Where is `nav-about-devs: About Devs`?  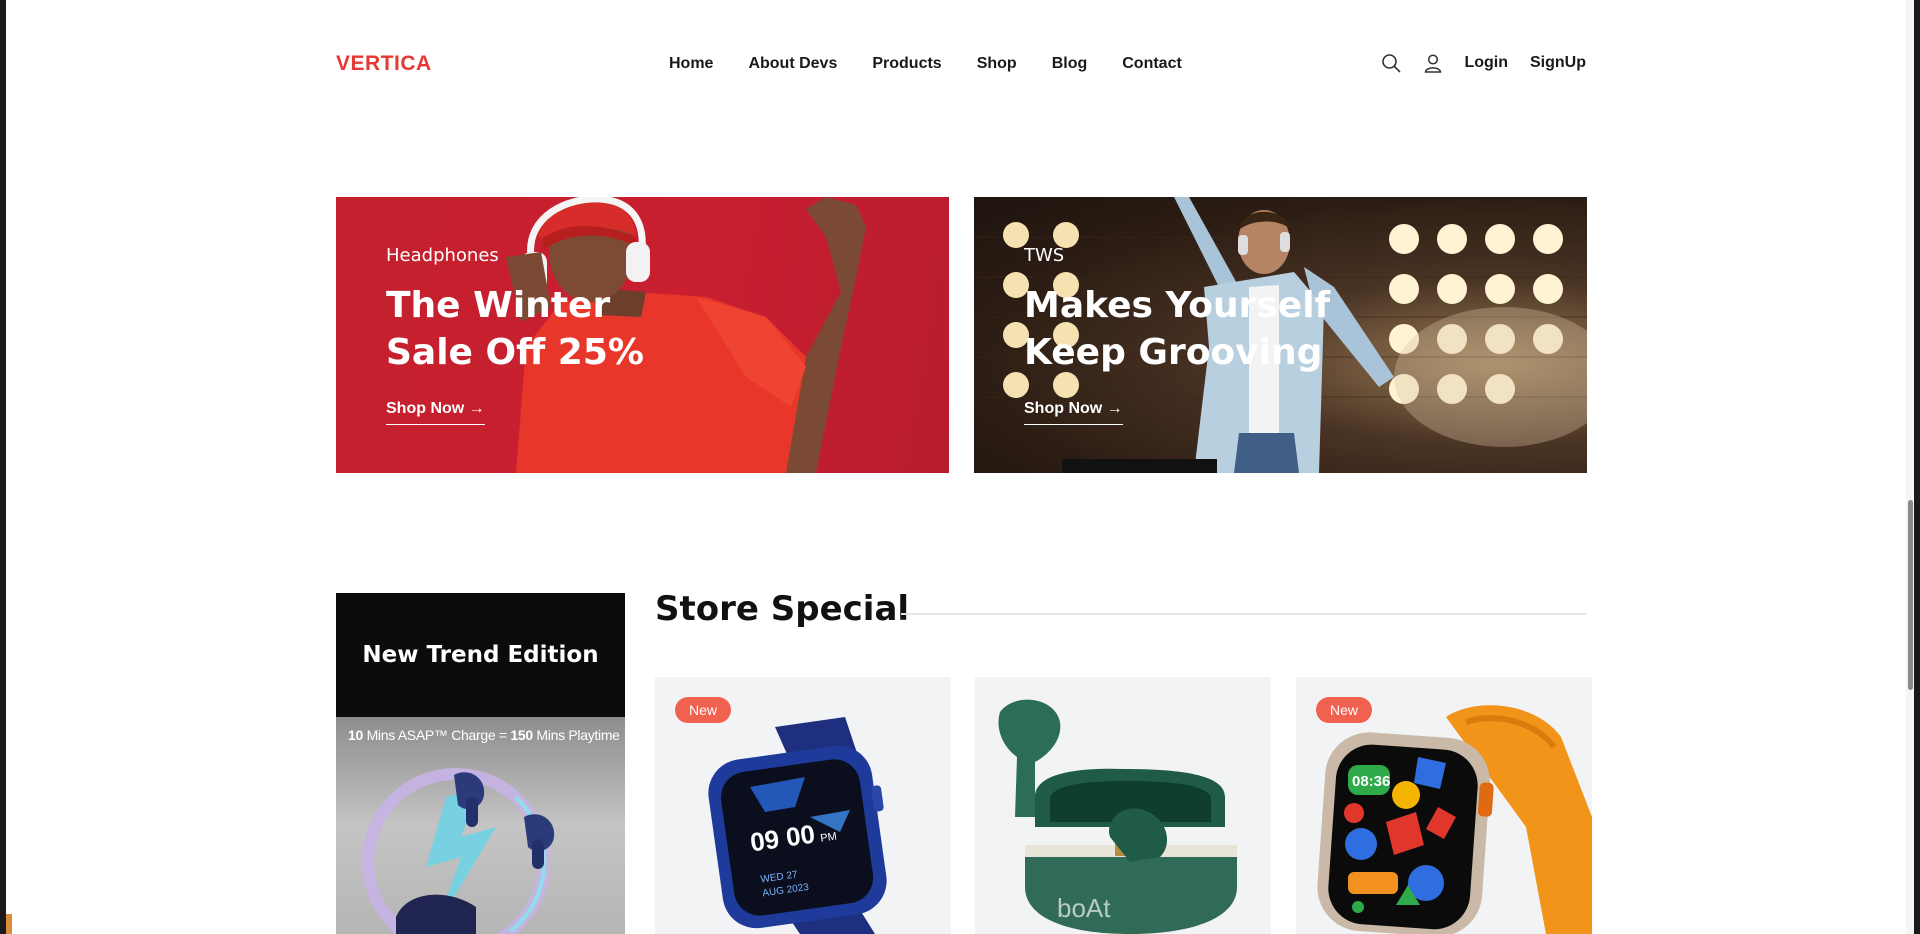 nav-about-devs: About Devs is located at coordinates (792, 64).